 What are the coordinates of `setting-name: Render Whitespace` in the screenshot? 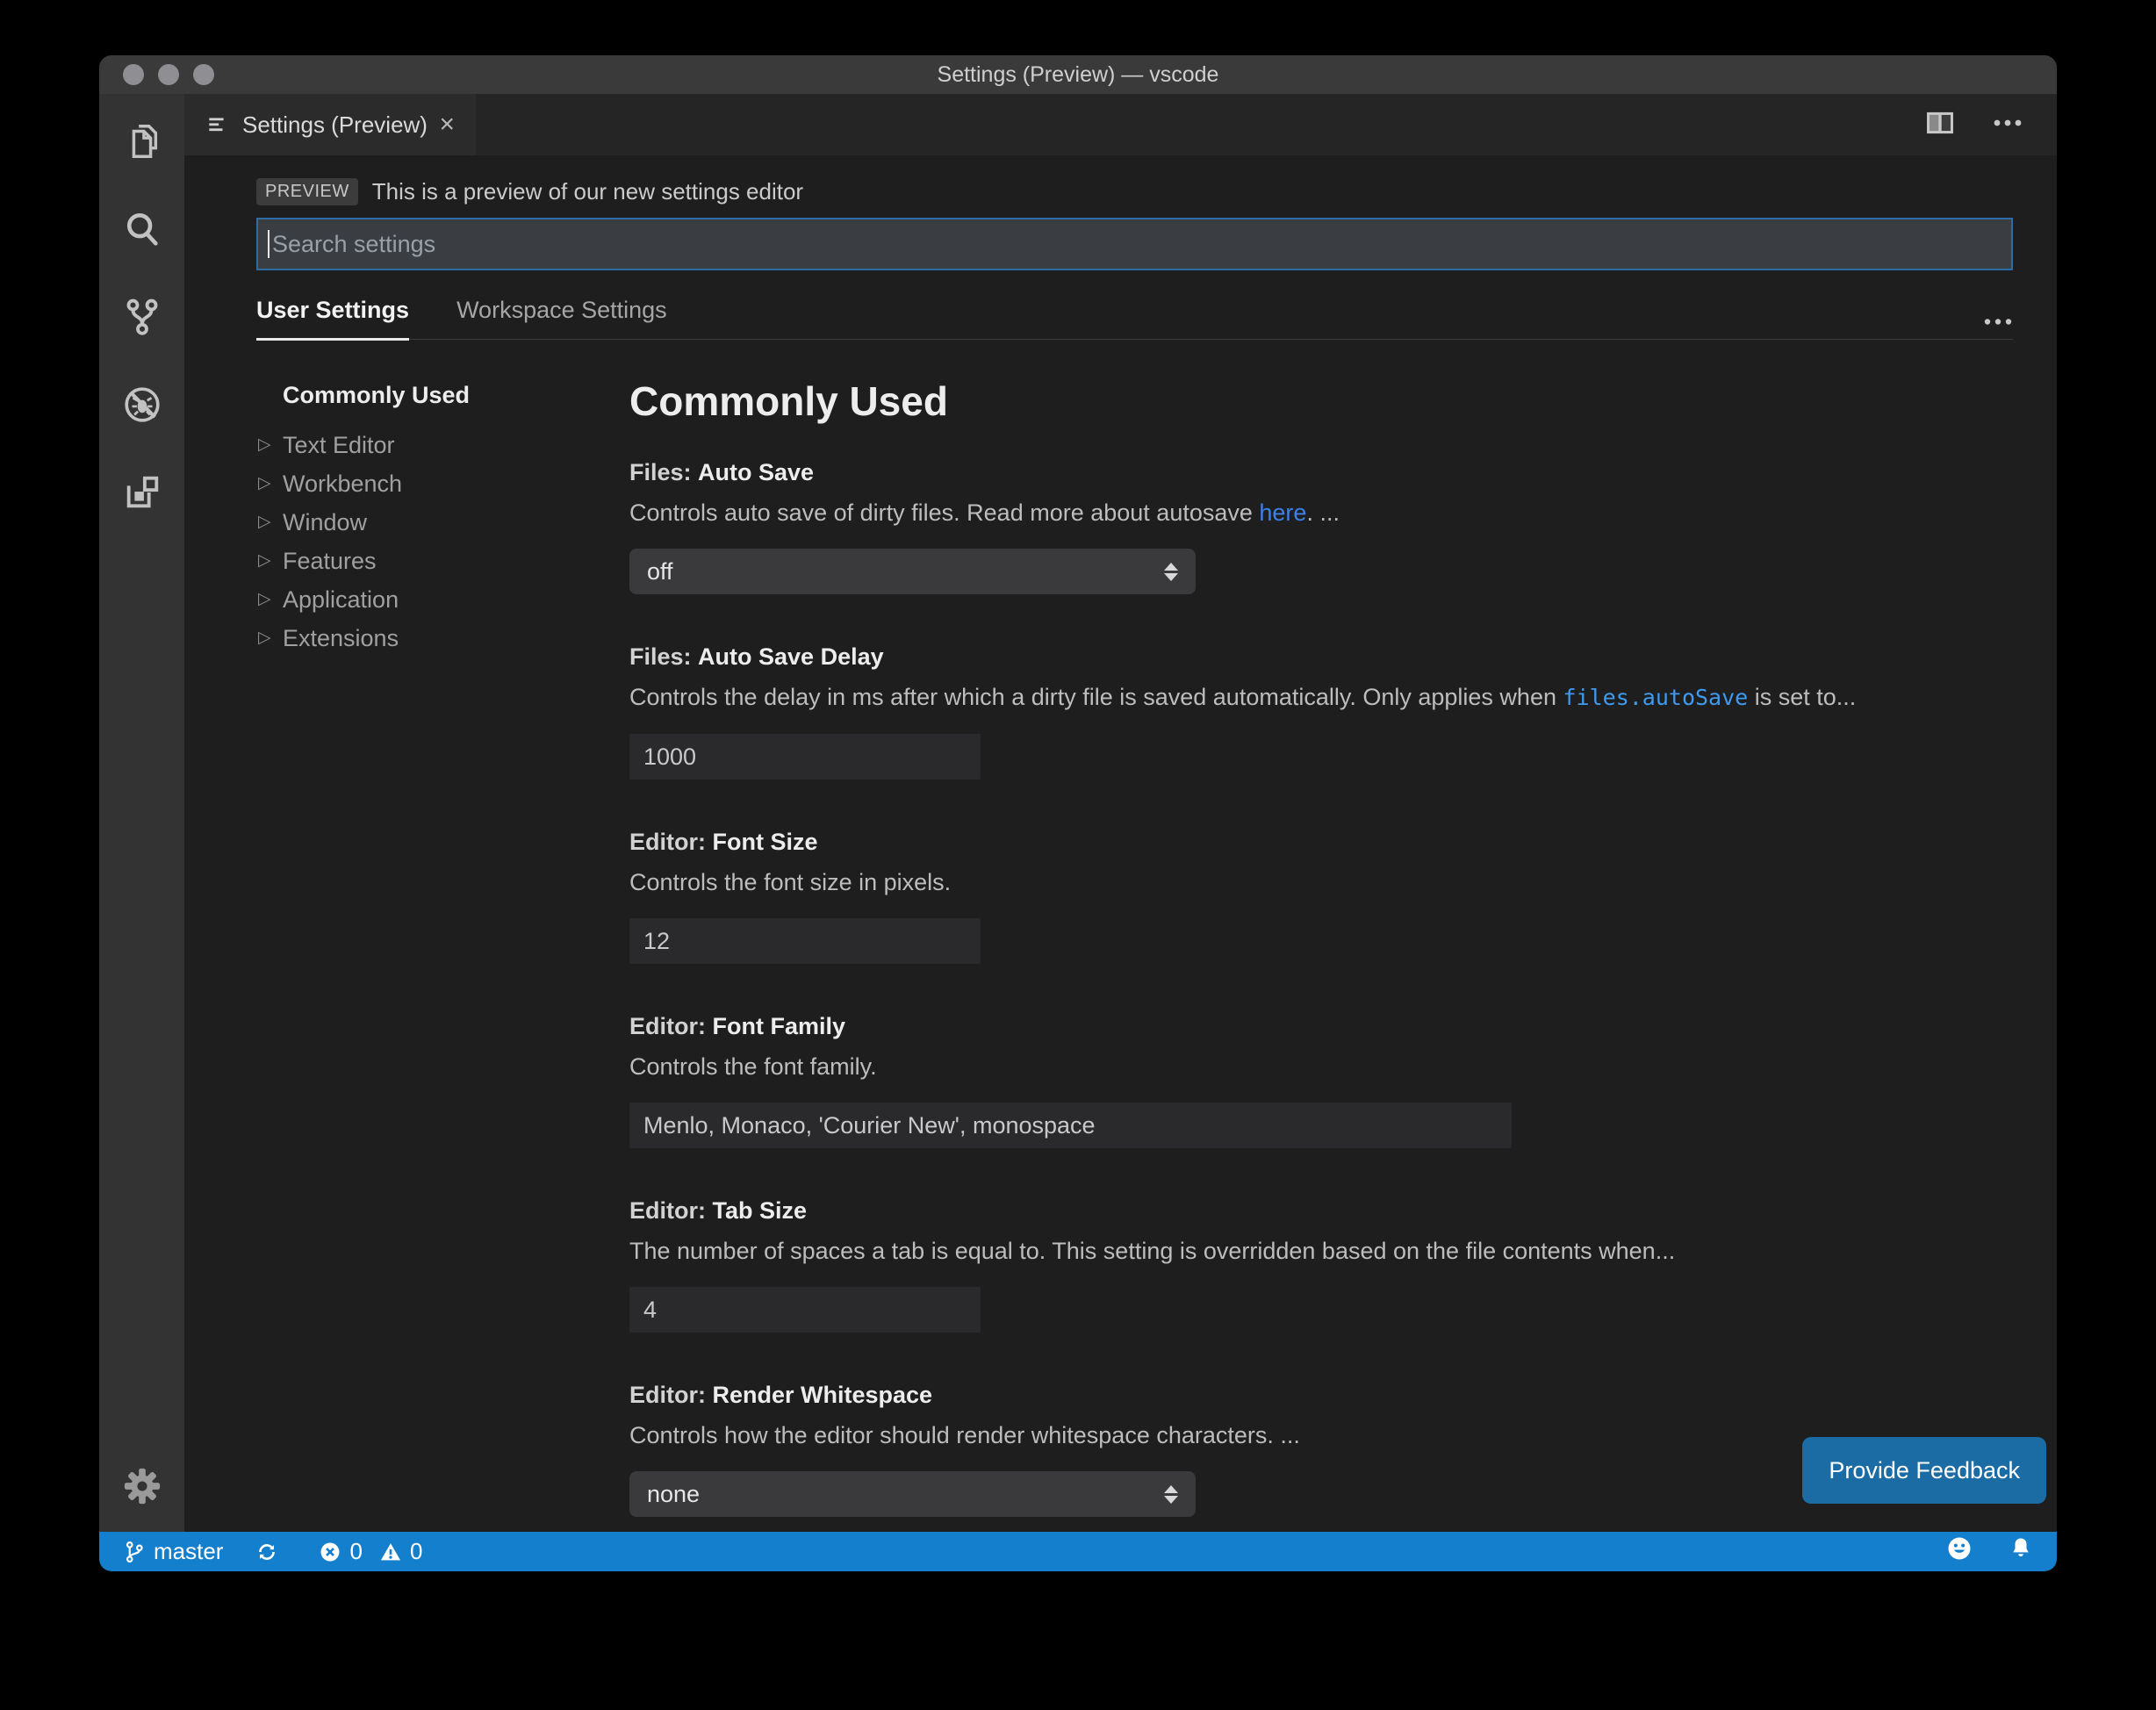 It's located at (822, 1395).